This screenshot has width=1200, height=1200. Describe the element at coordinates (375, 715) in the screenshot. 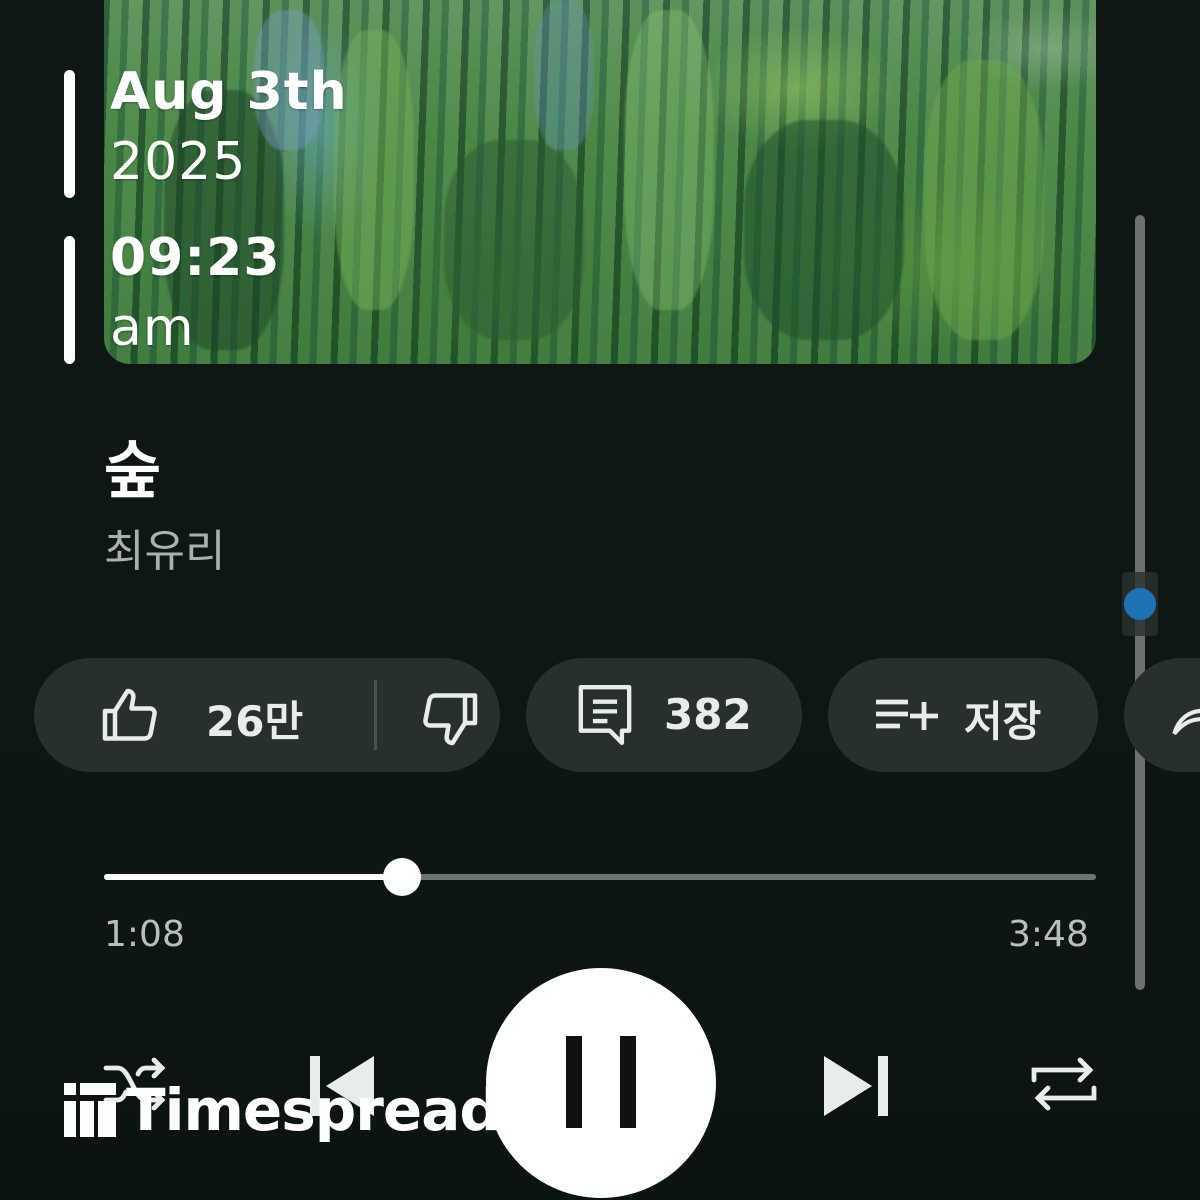

I see `pill-divider` at that location.